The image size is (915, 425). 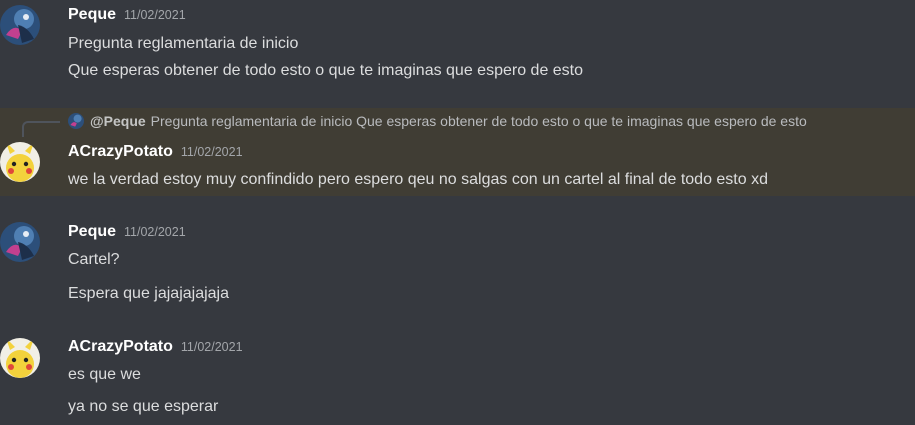 What do you see at coordinates (118, 121) in the screenshot?
I see `reply-mention: @Peque` at bounding box center [118, 121].